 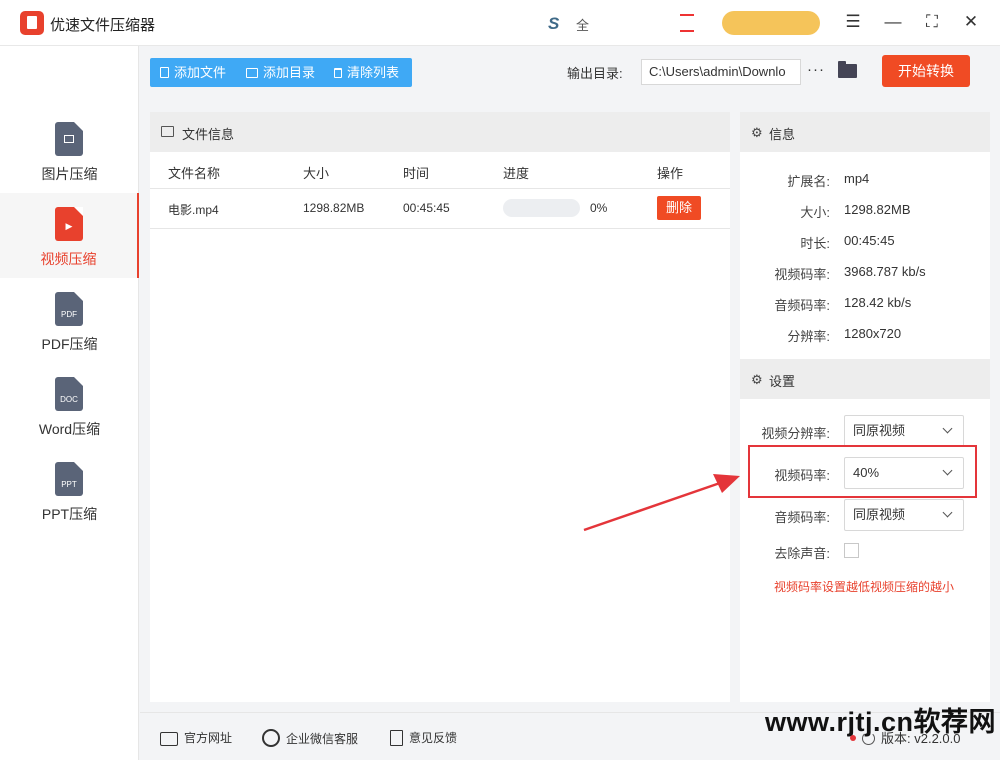 I want to click on app-title: 优速文件压缩器, so click(x=103, y=25).